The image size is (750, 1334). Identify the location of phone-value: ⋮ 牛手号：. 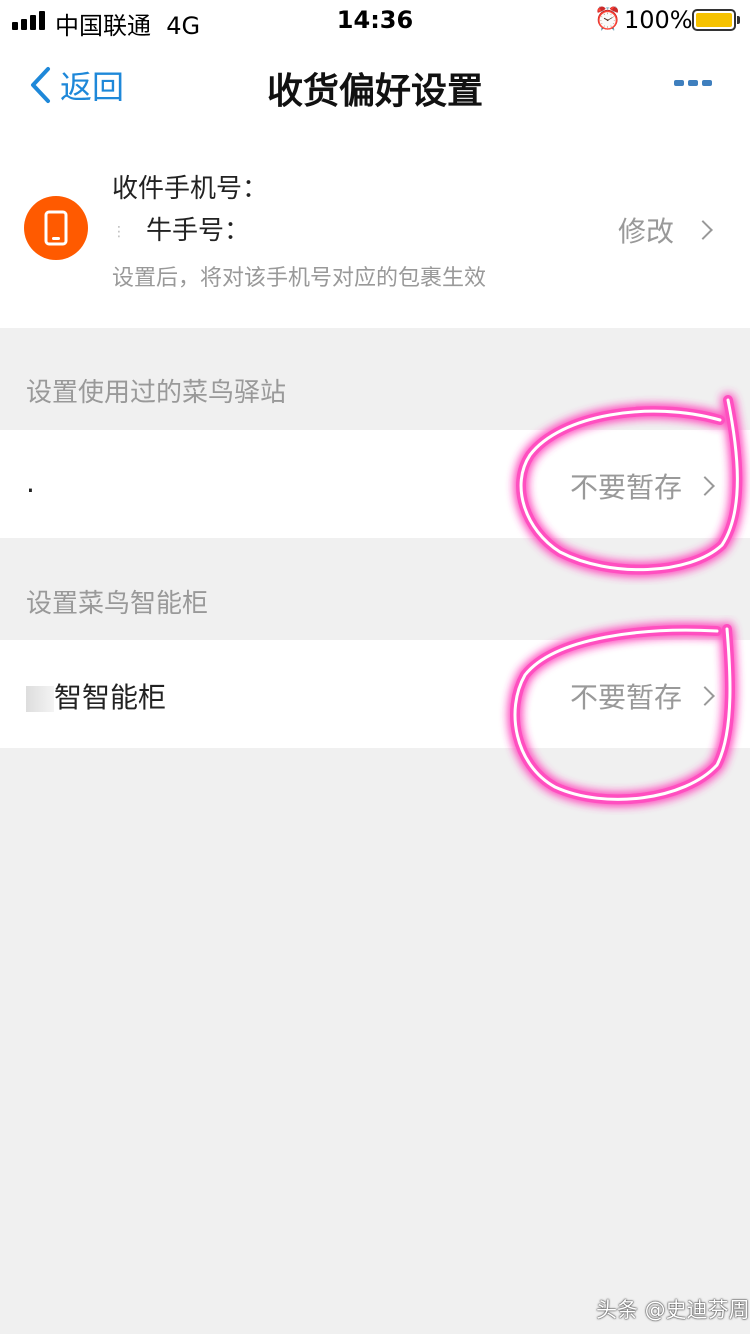
(181, 231).